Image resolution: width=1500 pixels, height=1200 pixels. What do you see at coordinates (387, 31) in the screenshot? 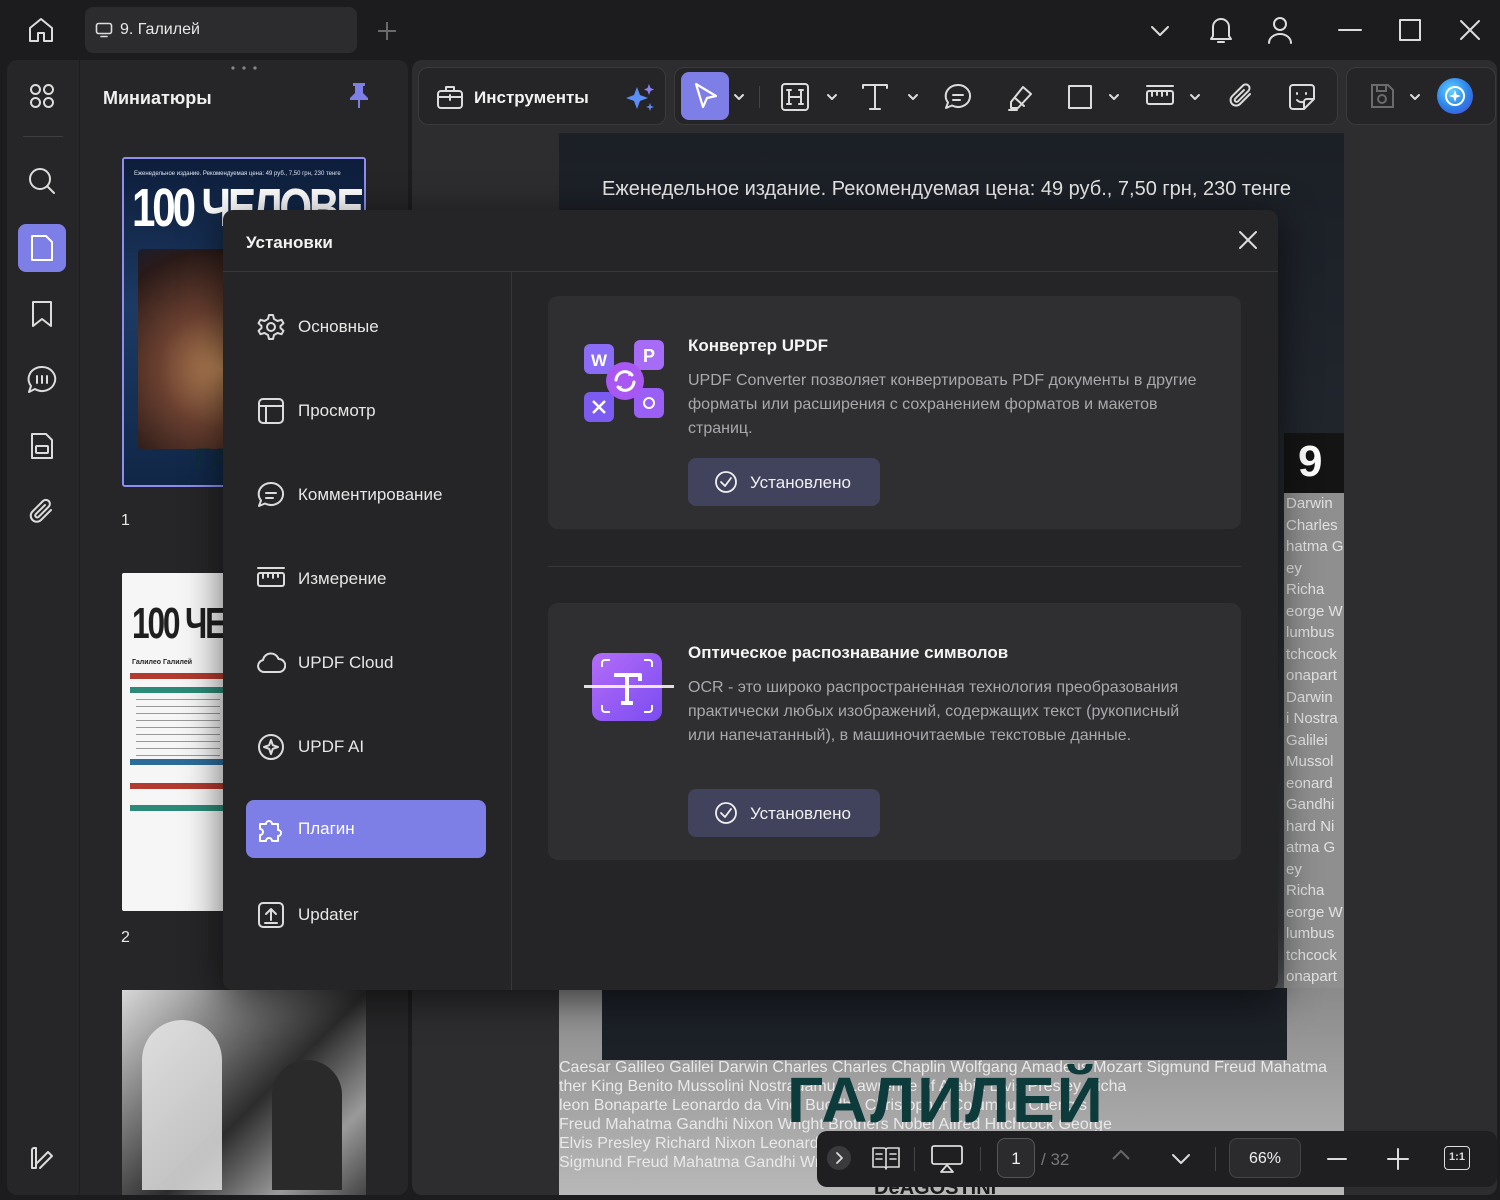
I see `new-tab-icon` at bounding box center [387, 31].